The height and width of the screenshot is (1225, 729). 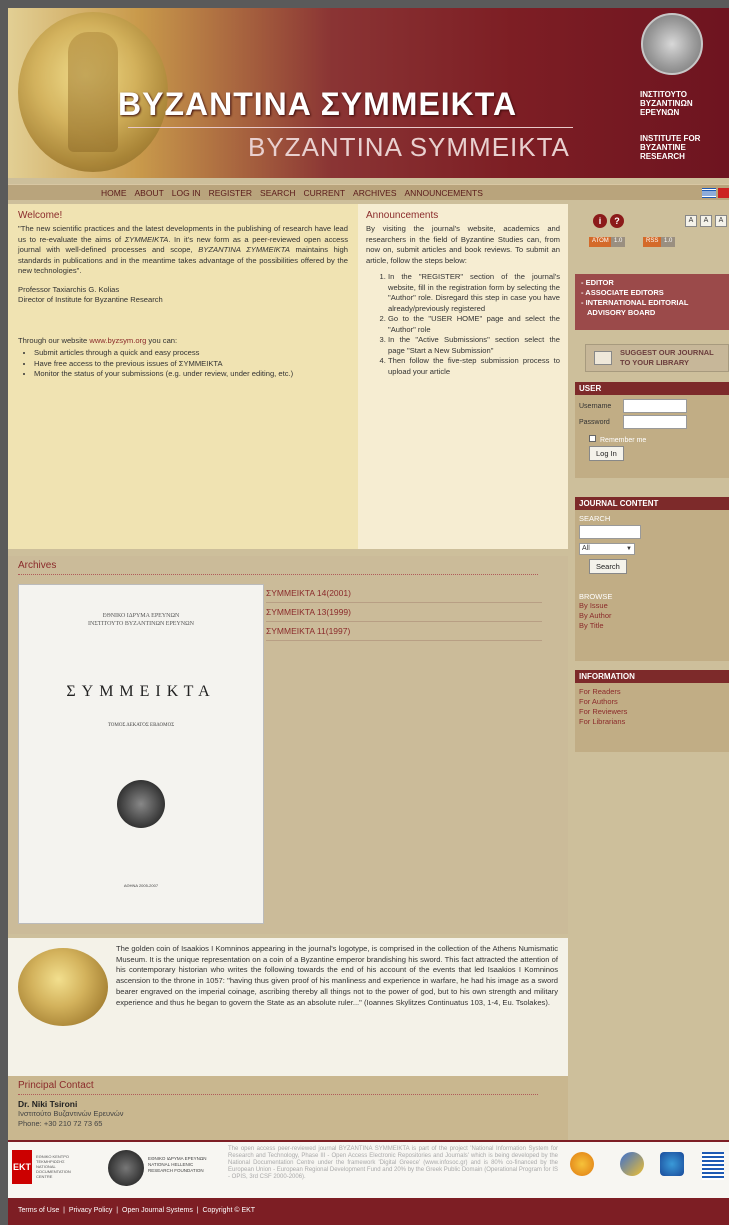 I want to click on terms-link: Terms of Use, so click(x=38, y=1210).